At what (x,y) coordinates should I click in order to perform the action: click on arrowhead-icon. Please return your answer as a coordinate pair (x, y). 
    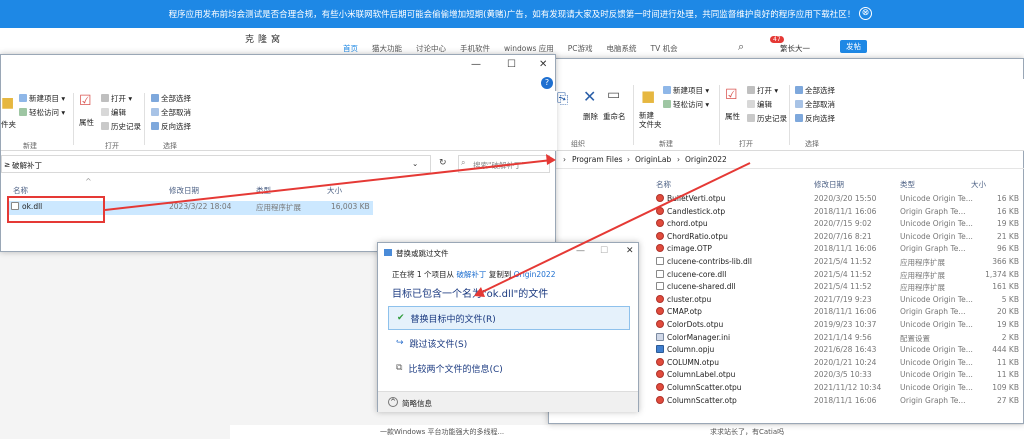
    Looking at the image, I should click on (551, 159).